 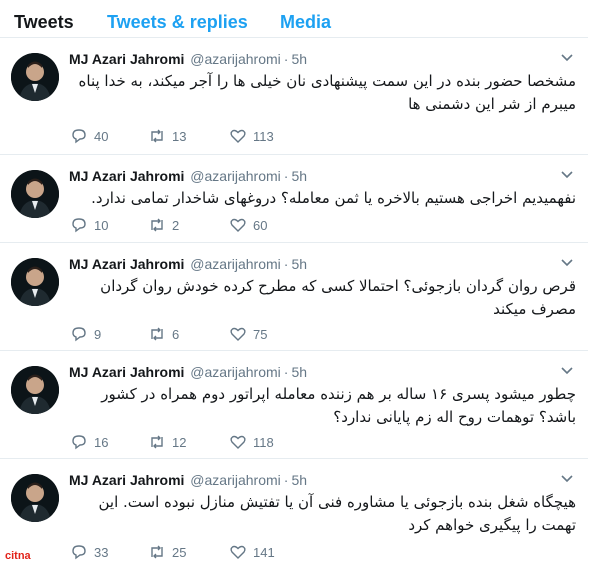 What do you see at coordinates (220, 442) in the screenshot?
I see `tweet-actions: 16 12 118` at bounding box center [220, 442].